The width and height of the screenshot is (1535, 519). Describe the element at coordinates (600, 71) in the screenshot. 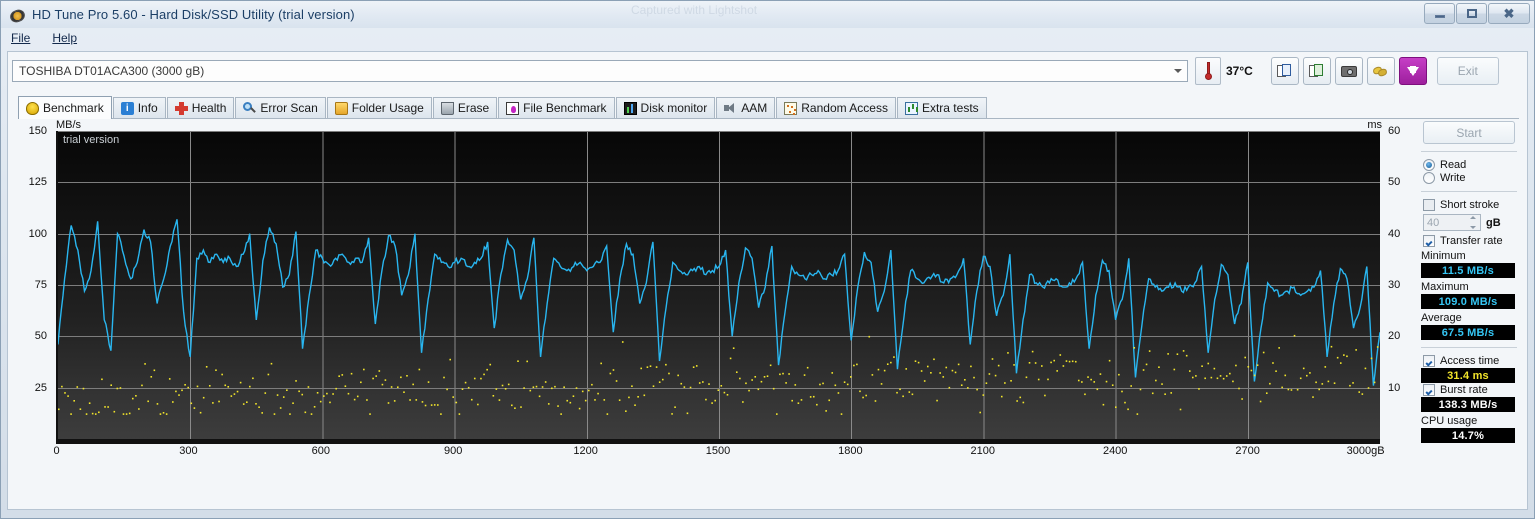

I see `drive-select: TOSHIBA DT01ACA300 (3000 gB)` at that location.